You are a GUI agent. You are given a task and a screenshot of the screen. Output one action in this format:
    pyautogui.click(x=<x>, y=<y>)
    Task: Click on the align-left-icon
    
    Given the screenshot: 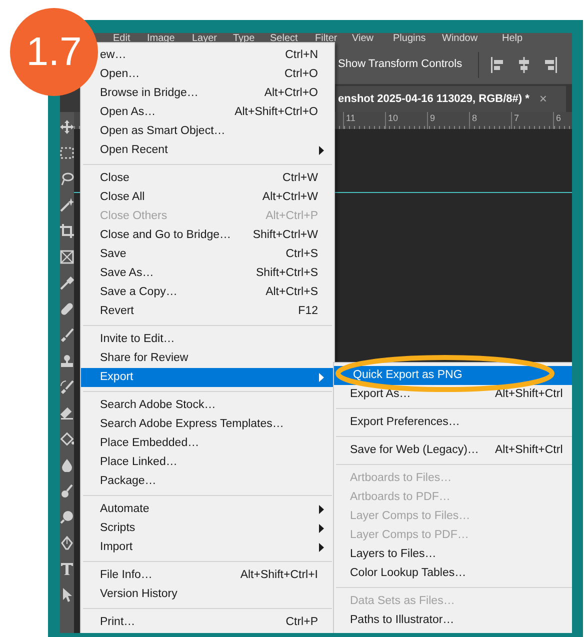 What is the action you would take?
    pyautogui.click(x=498, y=64)
    